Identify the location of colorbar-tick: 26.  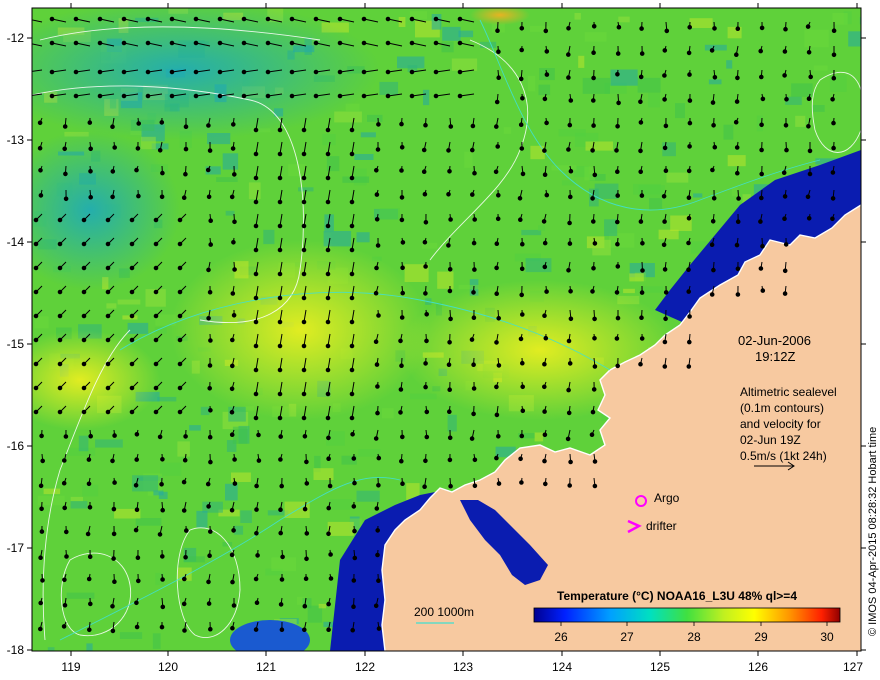
(561, 637).